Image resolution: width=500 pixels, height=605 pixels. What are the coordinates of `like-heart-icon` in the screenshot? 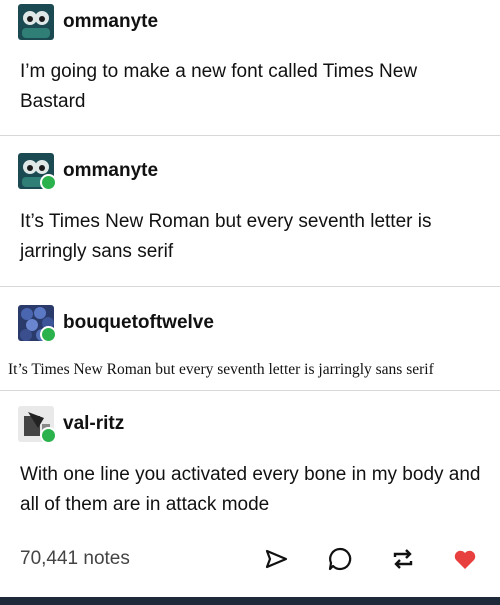 It's located at (465, 559).